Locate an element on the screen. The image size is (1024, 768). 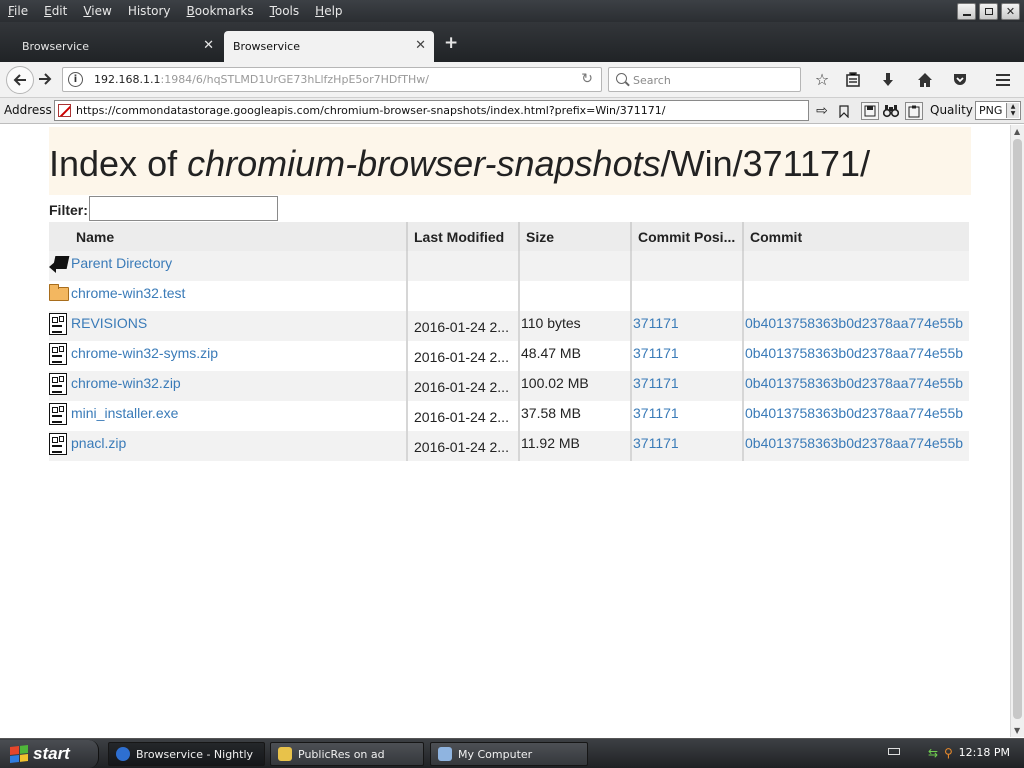
icon-column-header is located at coordinates (59, 236).